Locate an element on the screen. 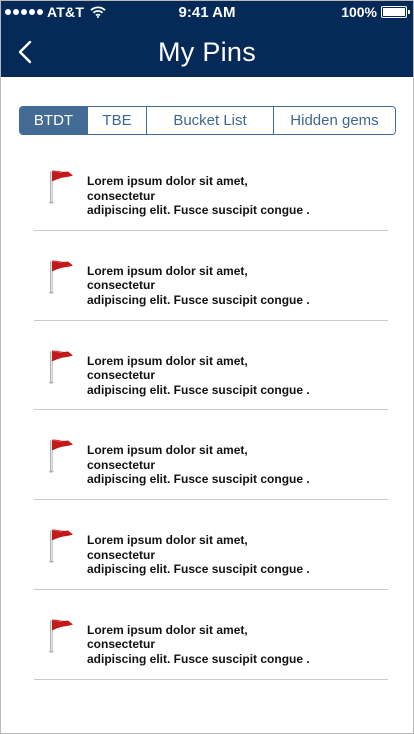 This screenshot has width=414, height=734. tab-bucket-list: Bucket List is located at coordinates (210, 120).